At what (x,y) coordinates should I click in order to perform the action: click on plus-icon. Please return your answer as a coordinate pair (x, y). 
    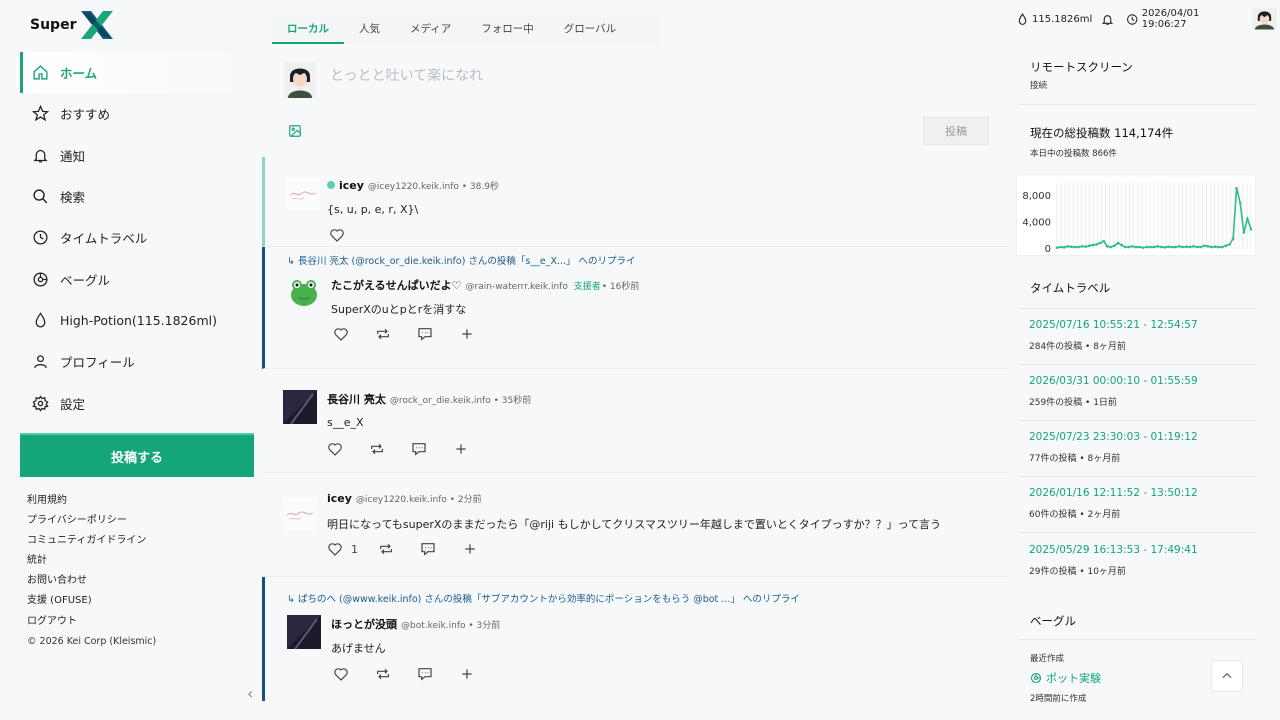
    Looking at the image, I should click on (461, 449).